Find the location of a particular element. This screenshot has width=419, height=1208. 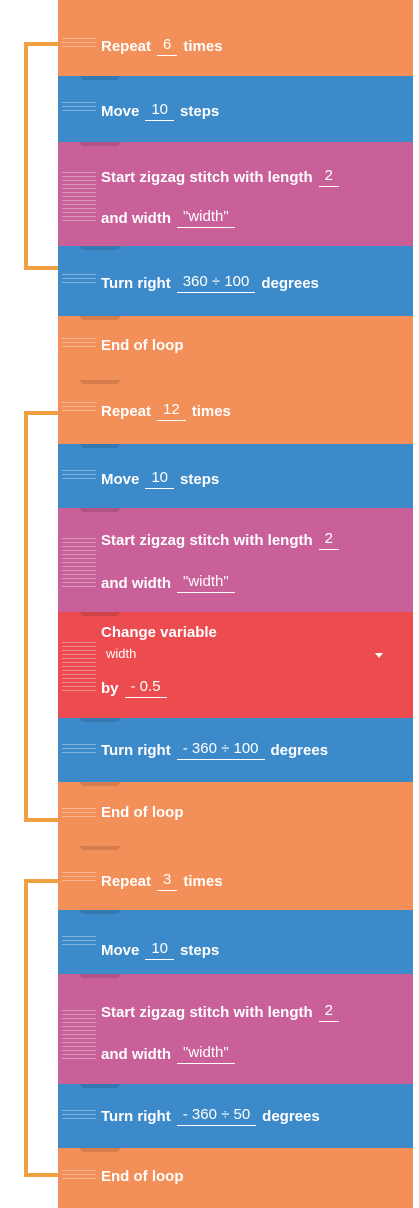

turn-block: Turn right - 360 ÷ 100 degrees is located at coordinates (235, 750).